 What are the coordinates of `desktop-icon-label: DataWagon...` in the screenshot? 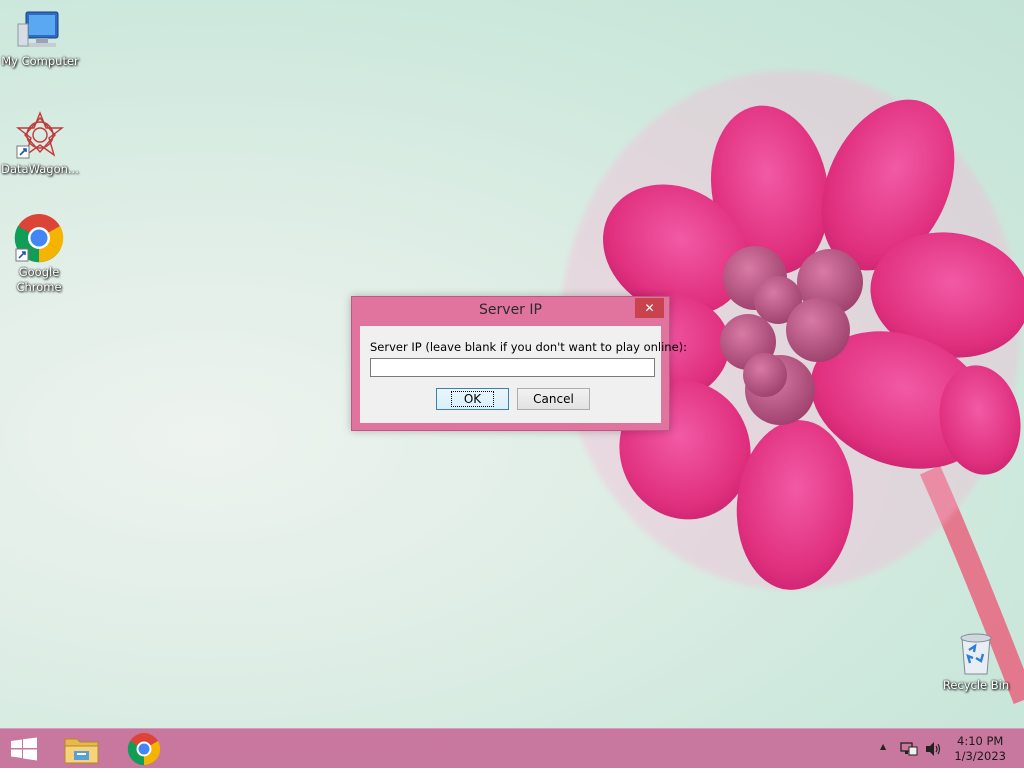 It's located at (40, 169).